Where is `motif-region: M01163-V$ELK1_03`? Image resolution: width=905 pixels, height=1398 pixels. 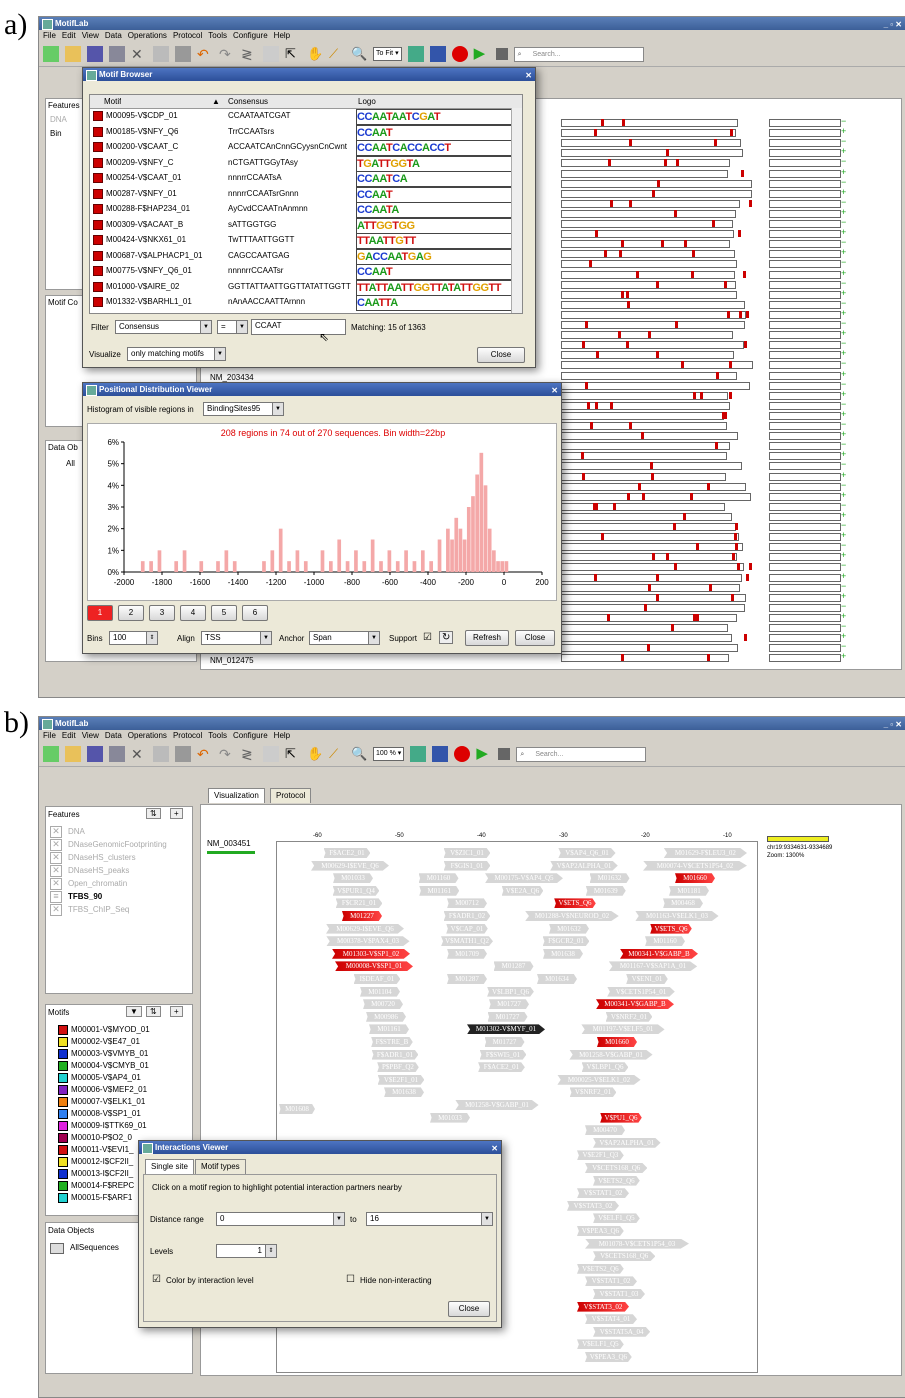 motif-region: M01163-V$ELK1_03 is located at coordinates (677, 916).